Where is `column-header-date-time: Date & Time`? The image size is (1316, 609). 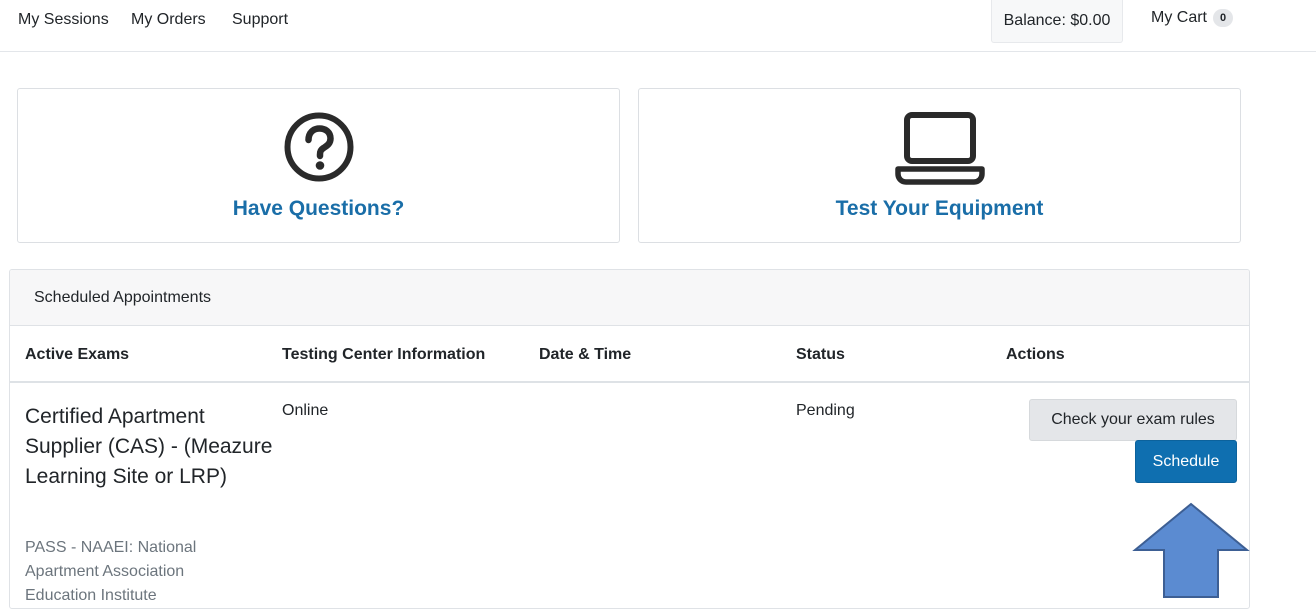
column-header-date-time: Date & Time is located at coordinates (585, 354).